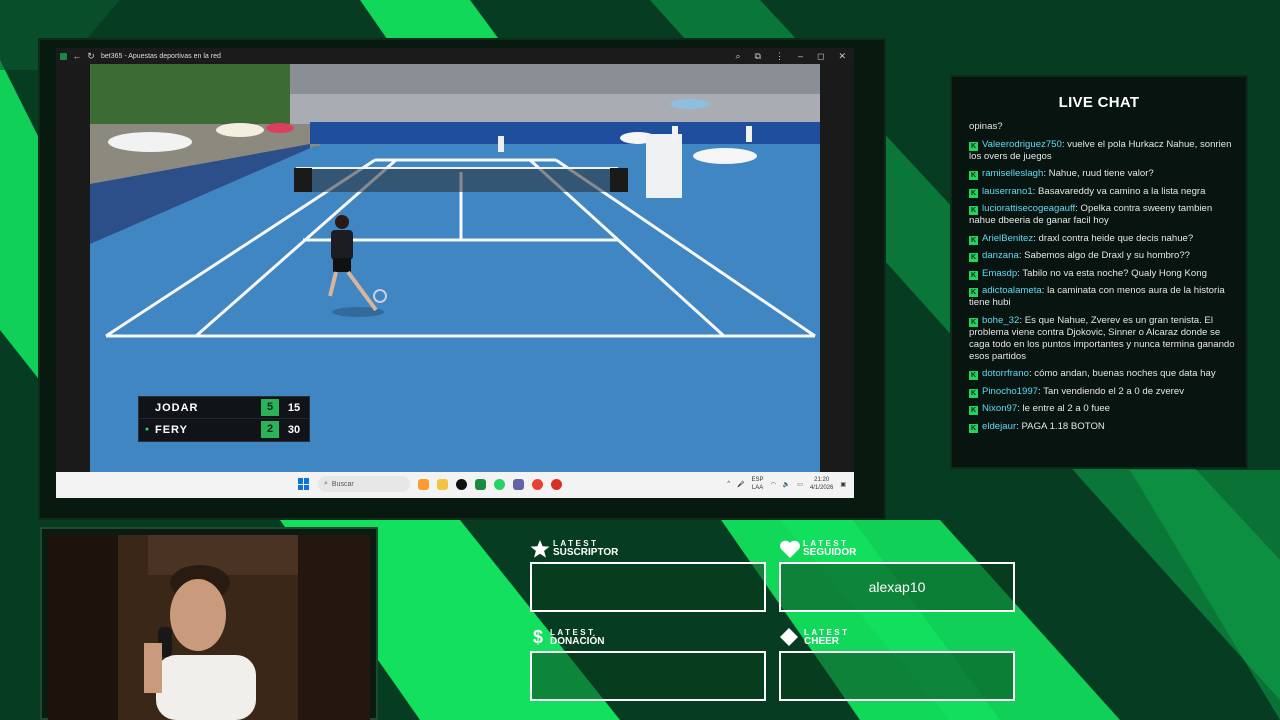 This screenshot has height=720, width=1280. I want to click on chat-text: Tan vendiendo el 2 a 0 de zverev, so click(1113, 391).